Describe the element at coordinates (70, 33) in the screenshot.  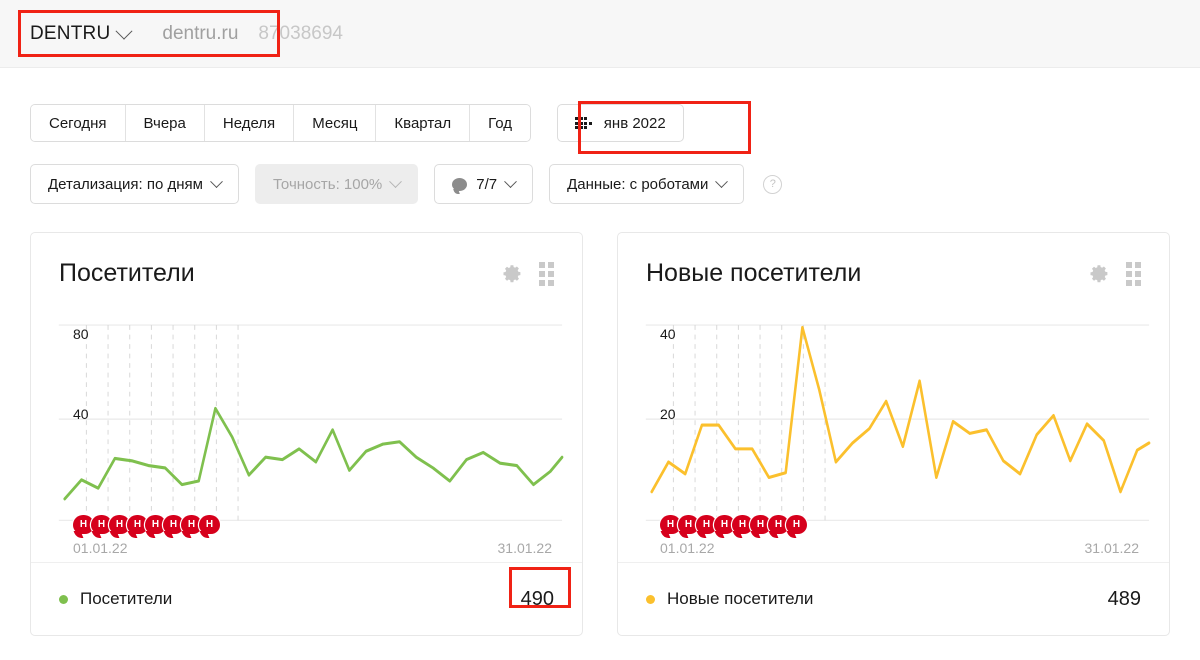
I see `site-name-label: DENTRU` at that location.